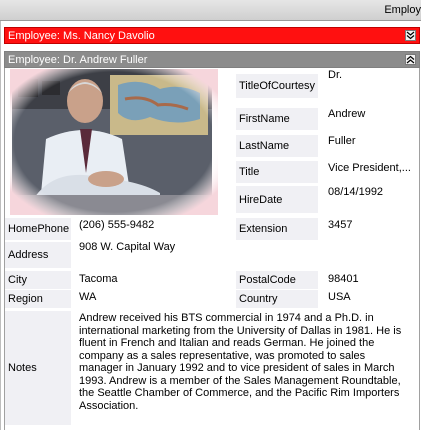 The width and height of the screenshot is (421, 430). I want to click on region-label: Region, so click(38, 299).